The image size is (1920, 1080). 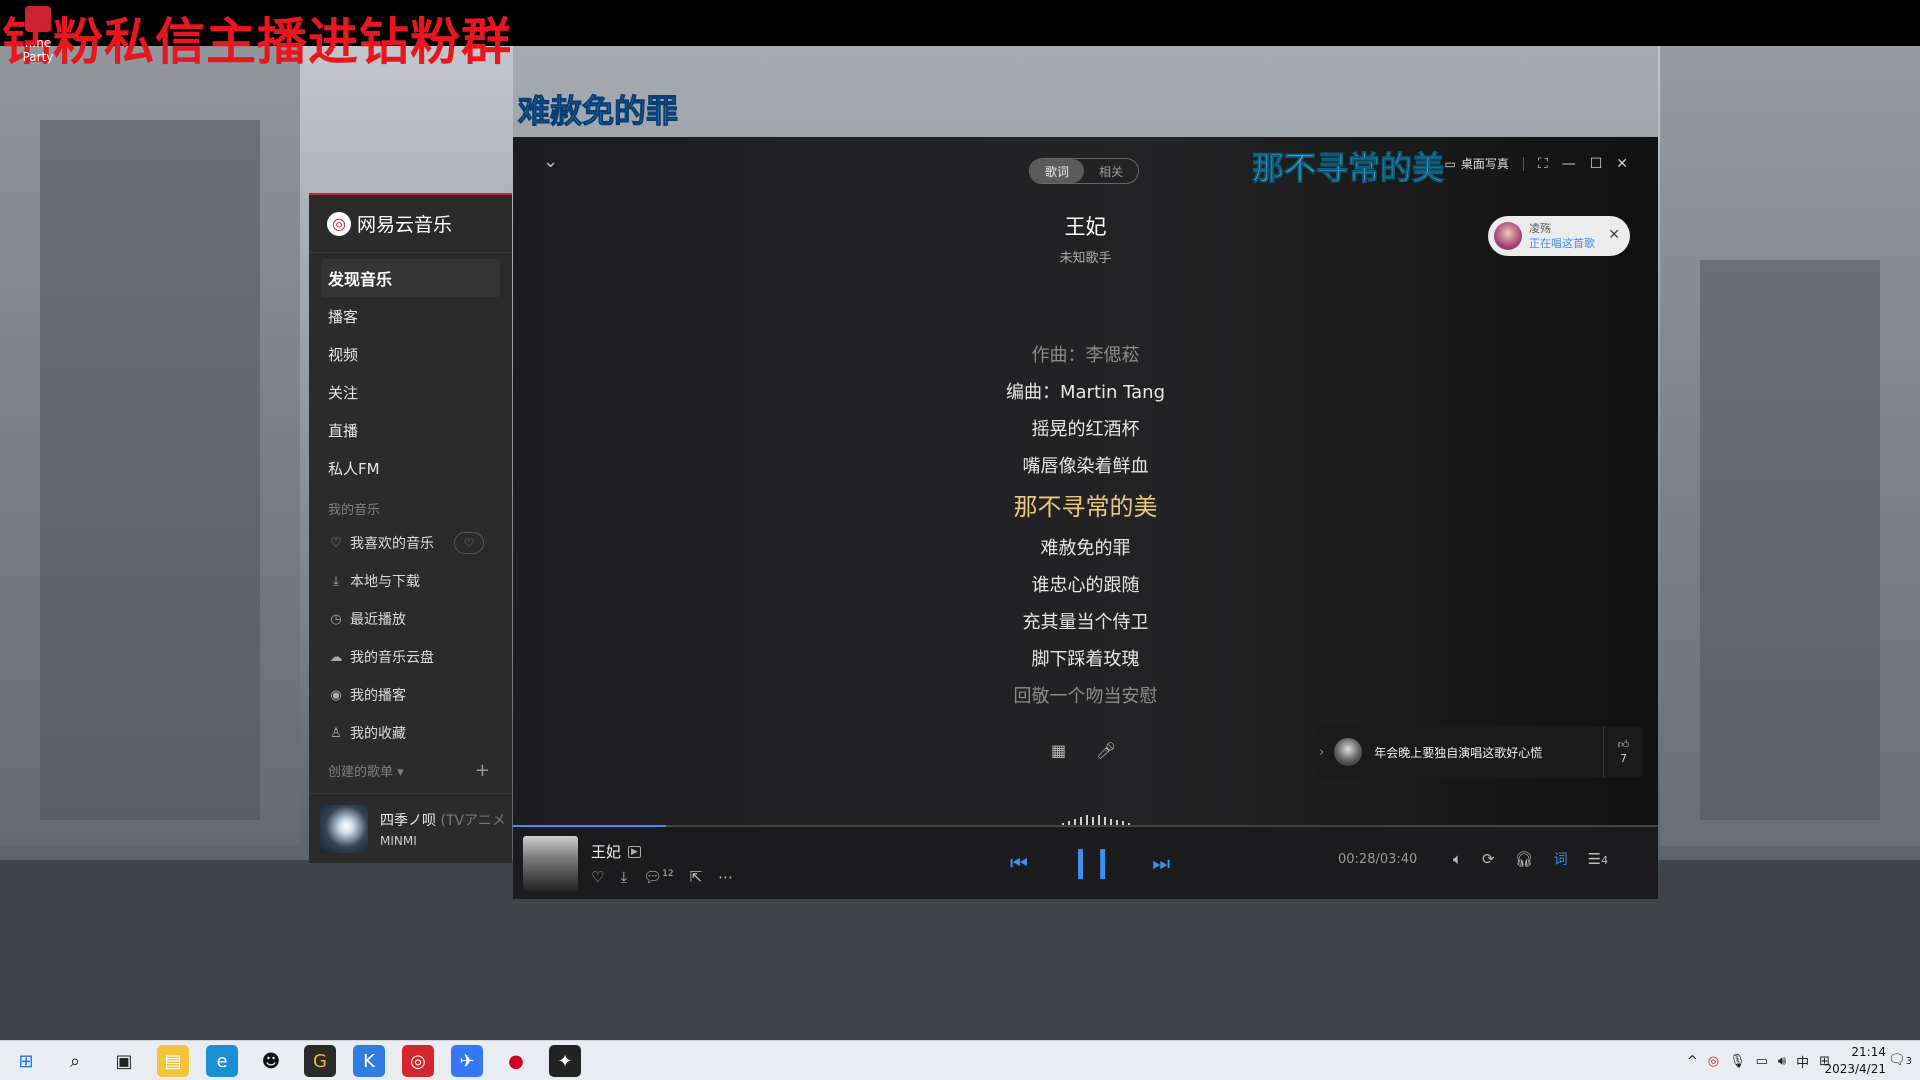 I want to click on recent-play: ◷ 最近播放, so click(x=410, y=619).